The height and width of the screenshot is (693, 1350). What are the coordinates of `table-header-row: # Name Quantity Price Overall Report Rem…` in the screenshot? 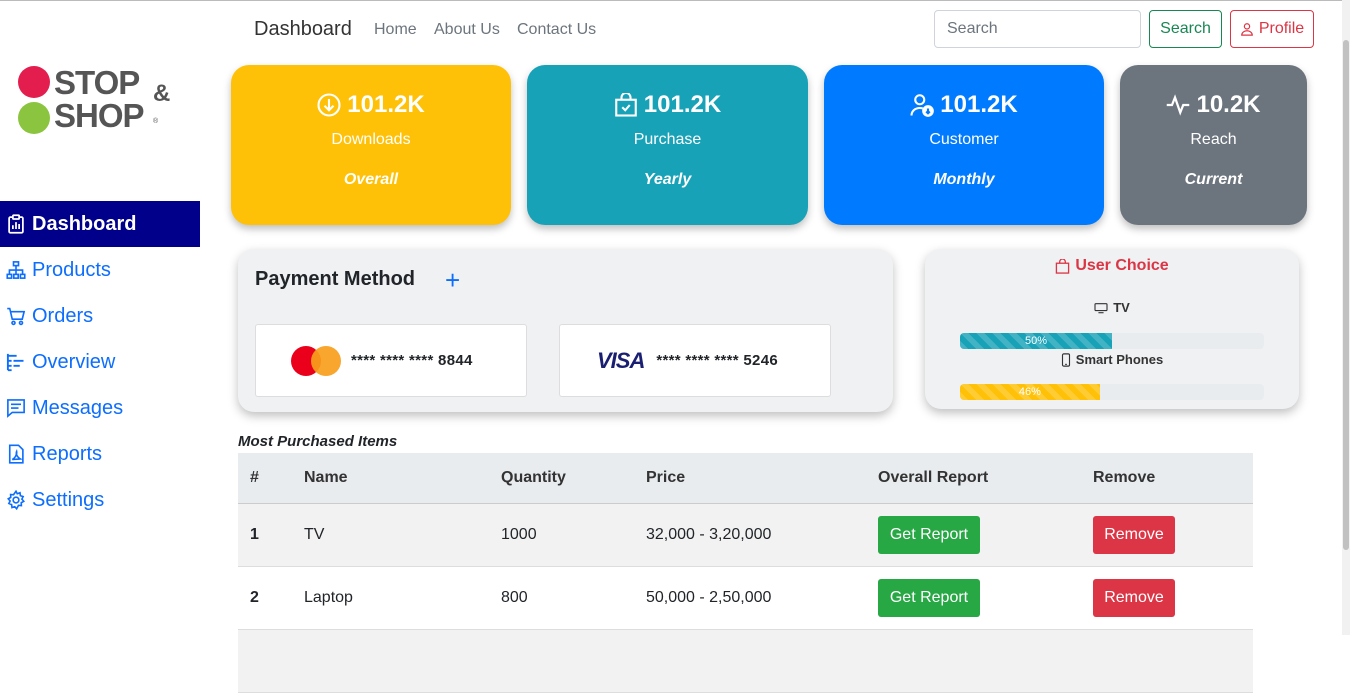 It's located at (745, 478).